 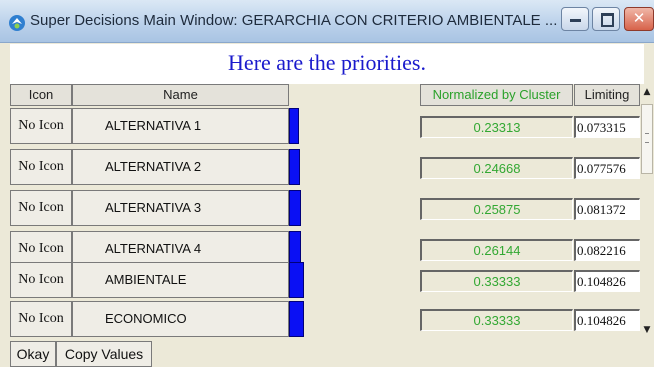 I want to click on scroll-grip-icon, so click(x=647, y=138).